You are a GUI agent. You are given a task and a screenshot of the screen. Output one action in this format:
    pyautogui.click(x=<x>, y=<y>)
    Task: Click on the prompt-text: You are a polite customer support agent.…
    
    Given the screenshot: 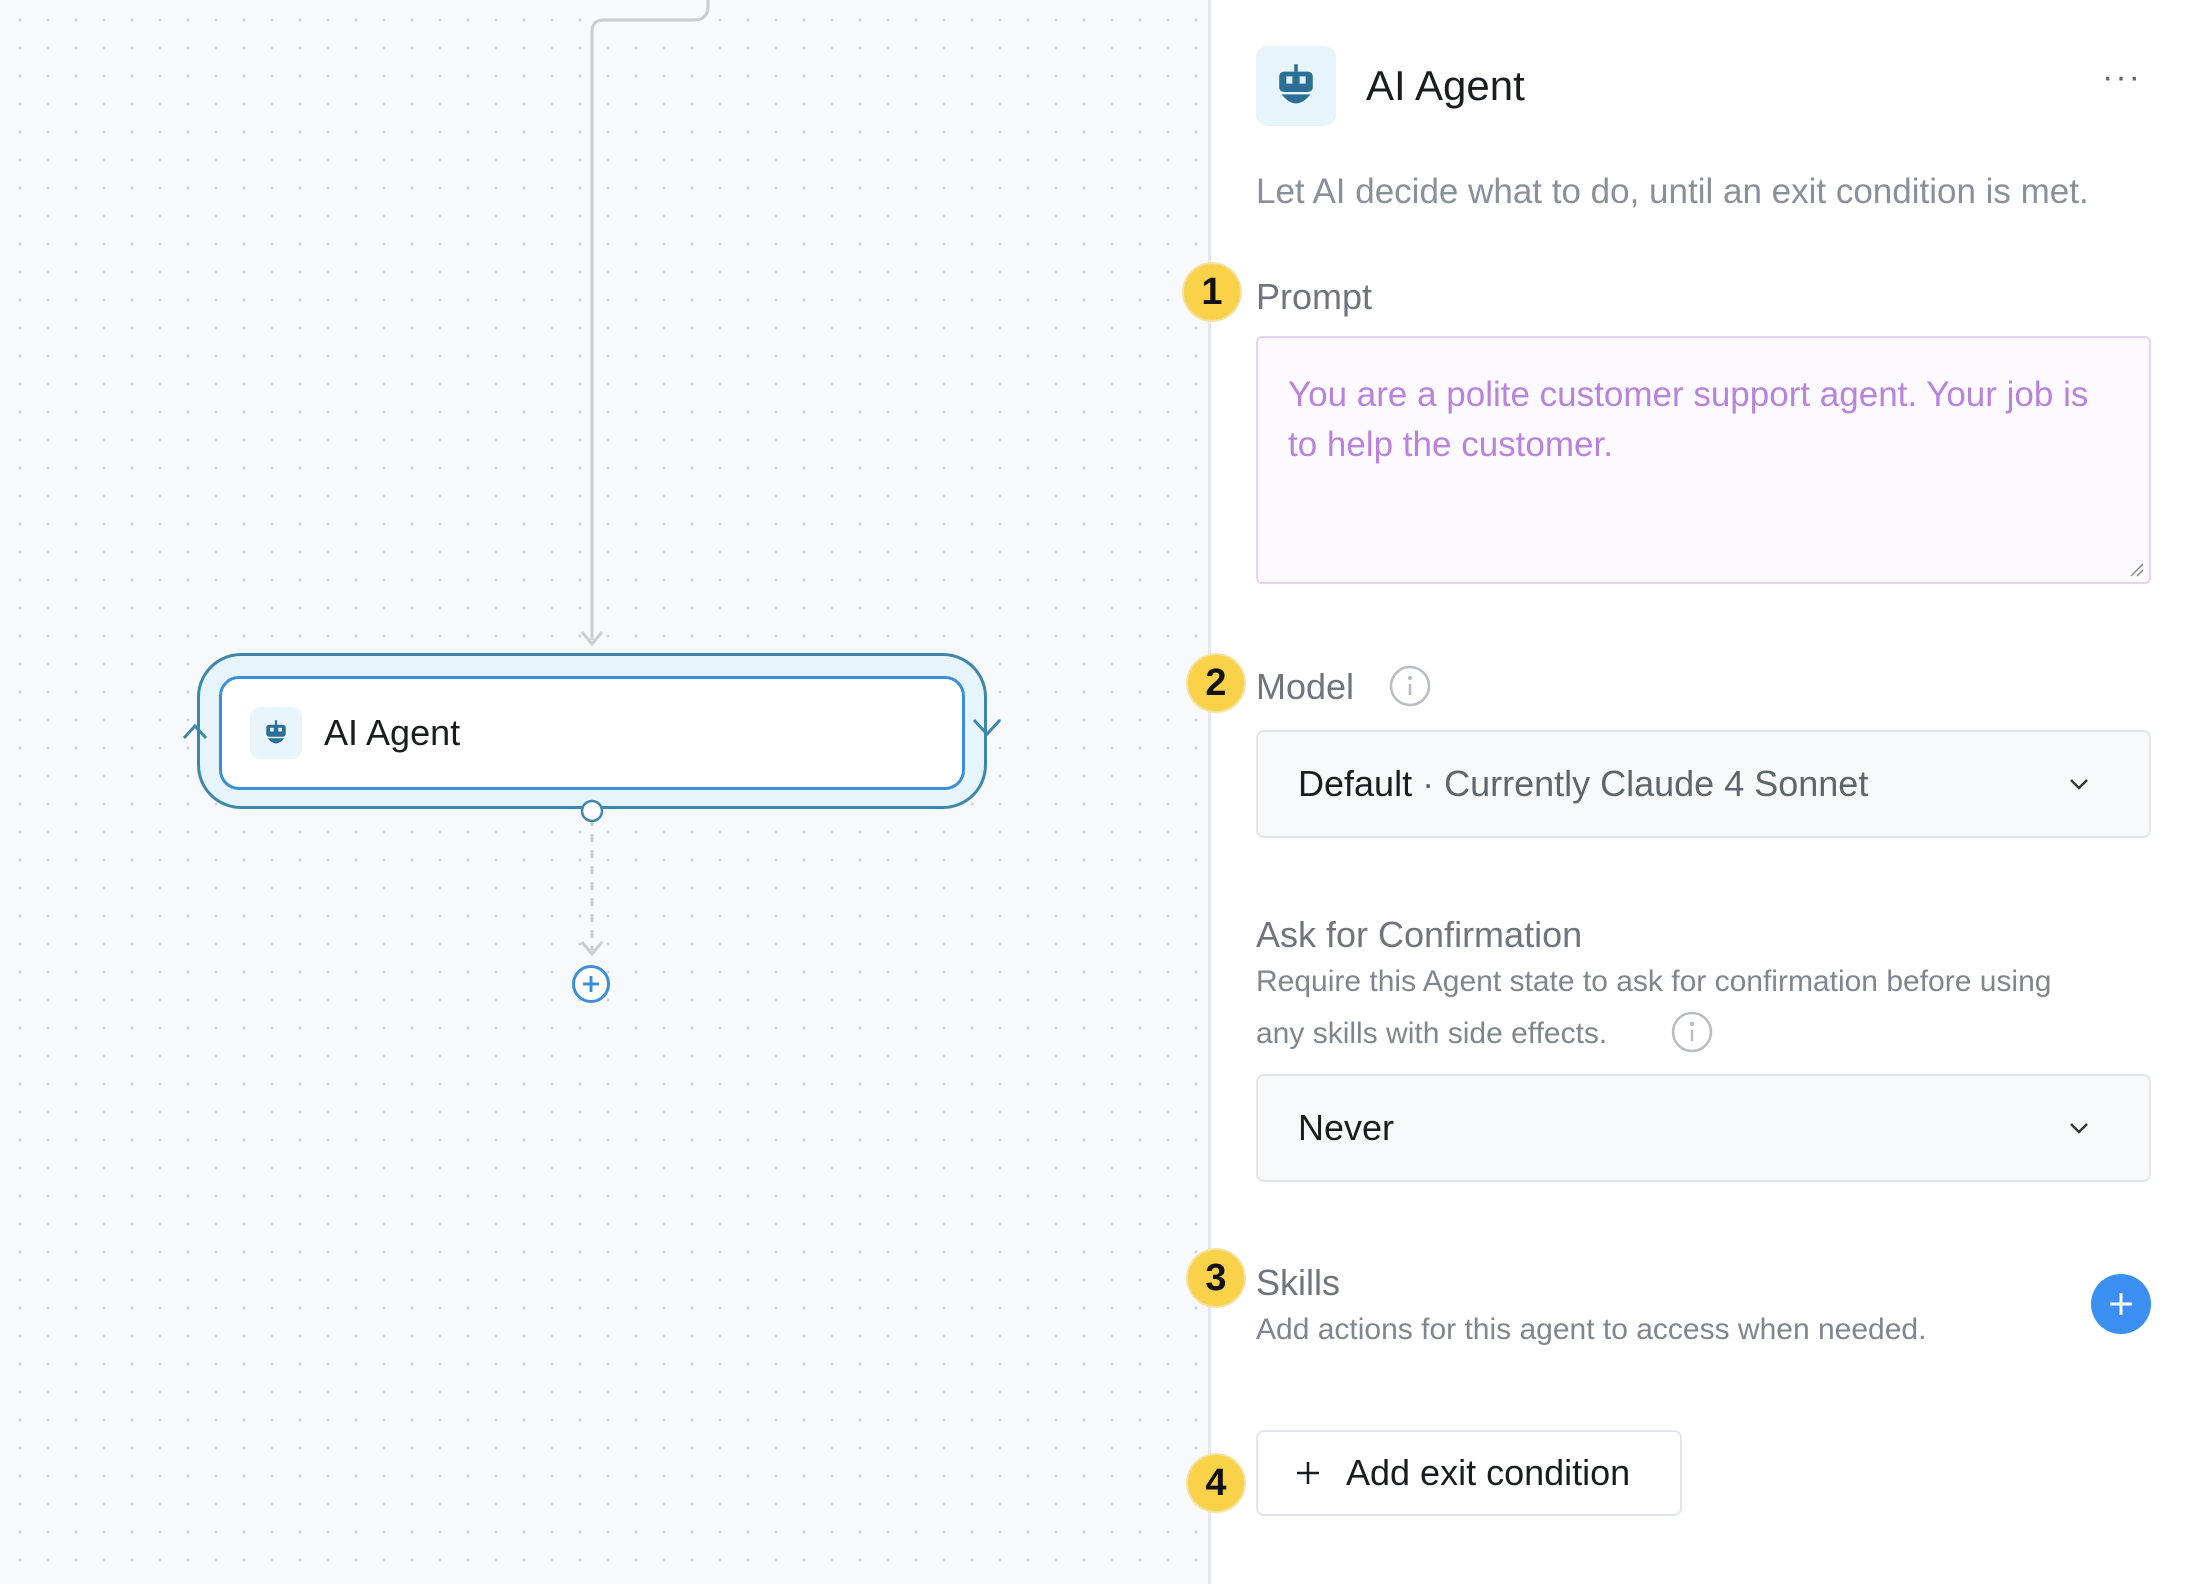 What is the action you would take?
    pyautogui.click(x=1688, y=419)
    